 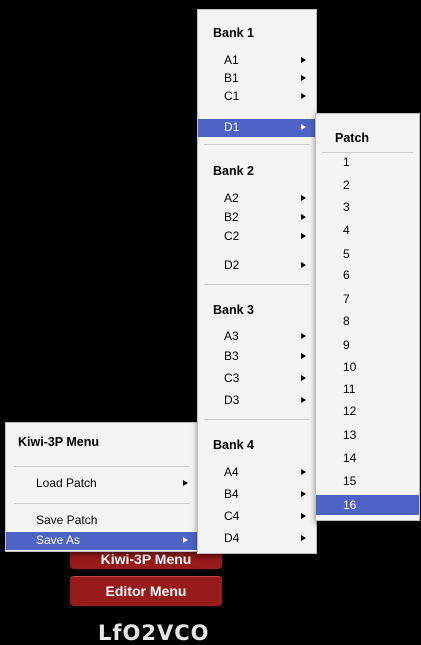 I want to click on bank-item-label: D4, so click(x=232, y=538).